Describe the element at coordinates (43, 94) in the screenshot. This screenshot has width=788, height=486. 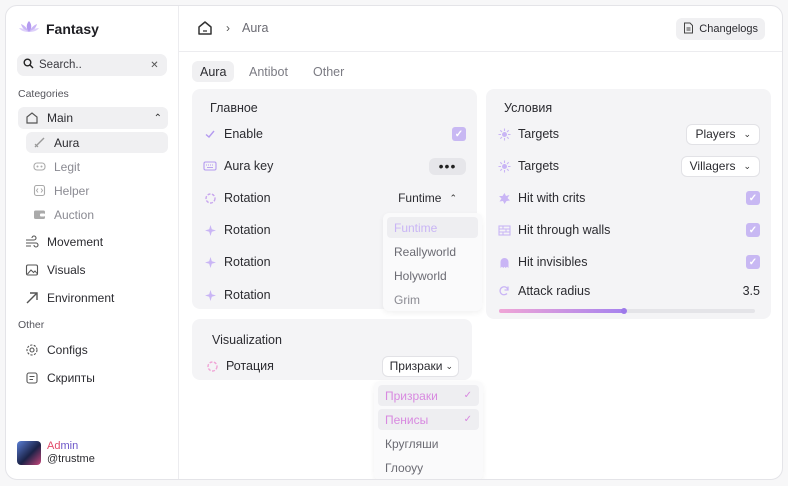
I see `categories-label: Categories` at that location.